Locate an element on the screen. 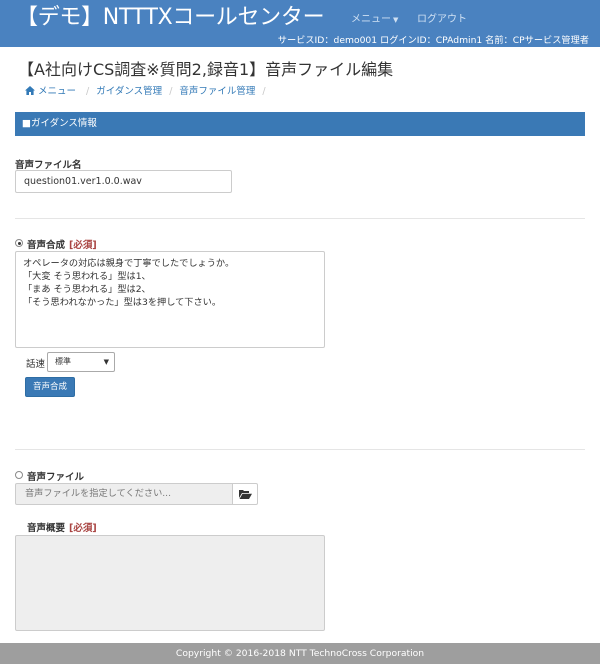 Image resolution: width=600 pixels, height=664 pixels. tts-radio is located at coordinates (19, 243).